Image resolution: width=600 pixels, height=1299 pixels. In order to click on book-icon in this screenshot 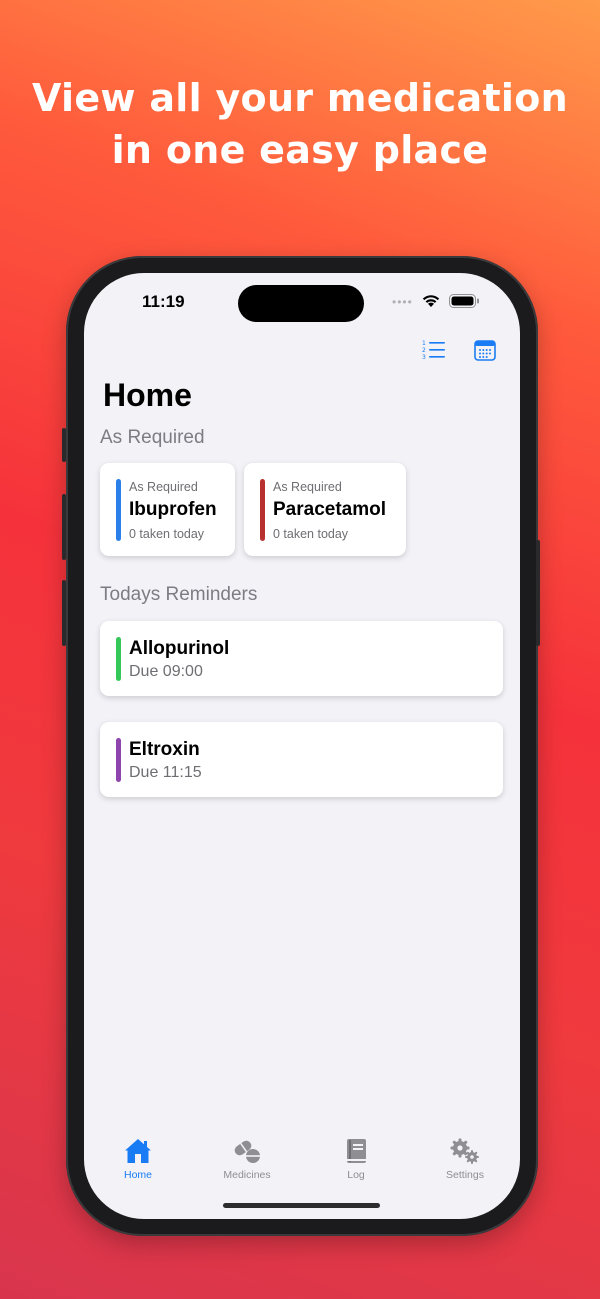, I will do `click(356, 1151)`.